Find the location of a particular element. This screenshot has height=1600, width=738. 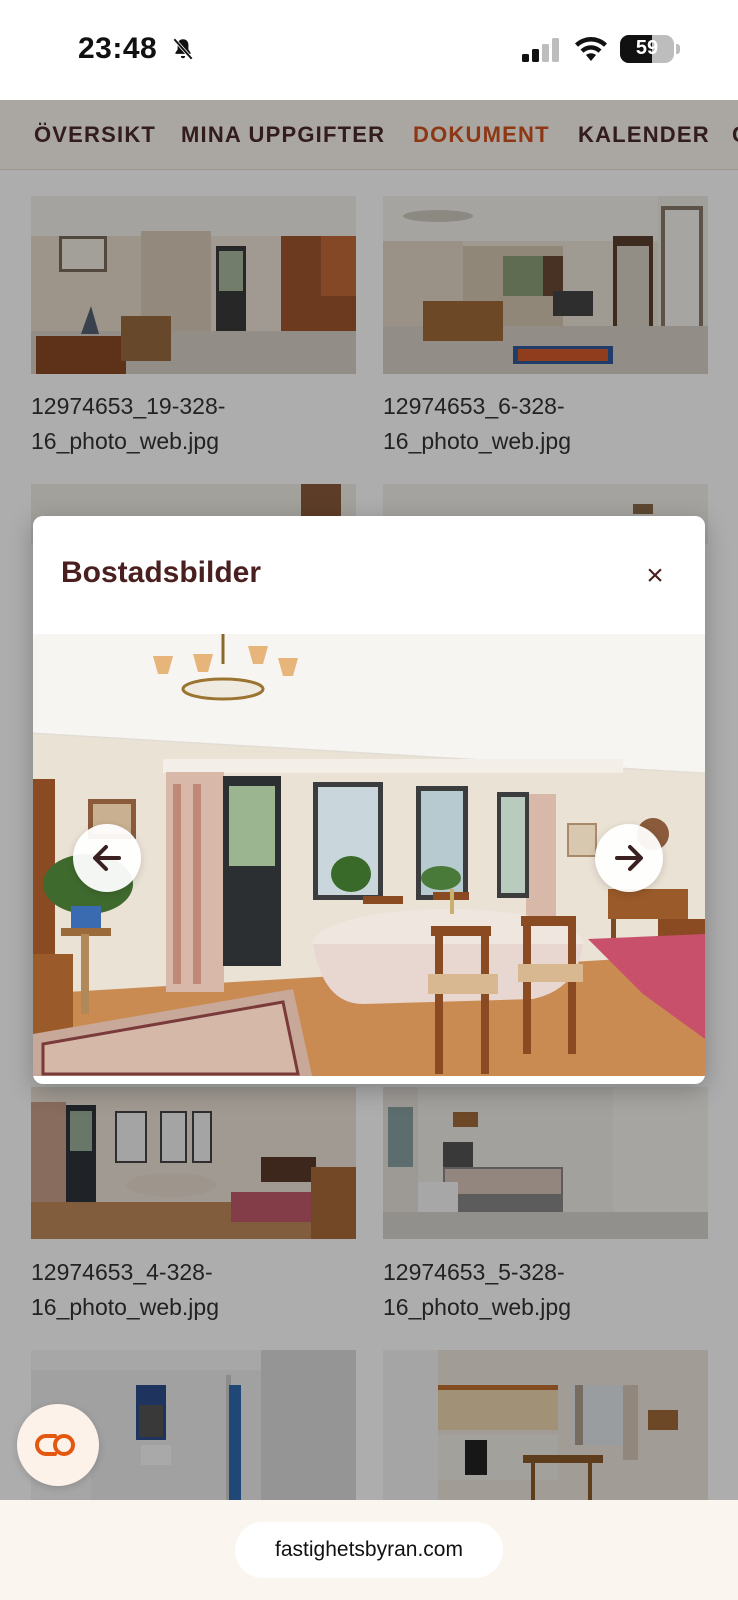

arrow-right-icon is located at coordinates (629, 858).